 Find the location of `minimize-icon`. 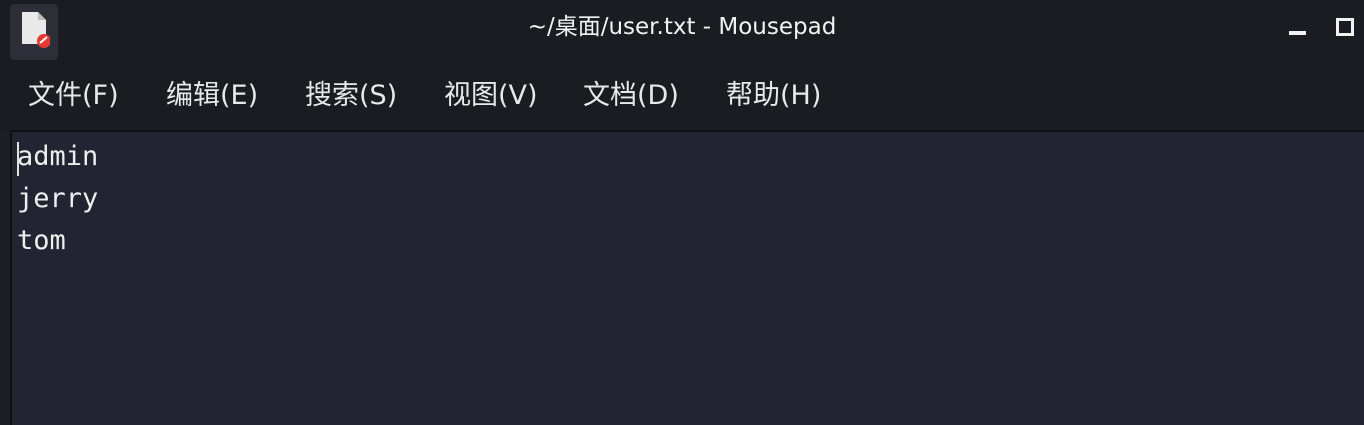

minimize-icon is located at coordinates (1297, 33).